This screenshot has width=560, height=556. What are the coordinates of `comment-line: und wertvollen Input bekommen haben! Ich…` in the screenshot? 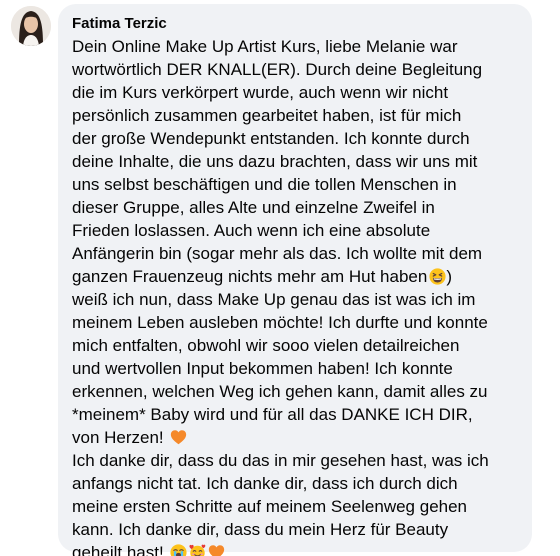 It's located at (262, 368).